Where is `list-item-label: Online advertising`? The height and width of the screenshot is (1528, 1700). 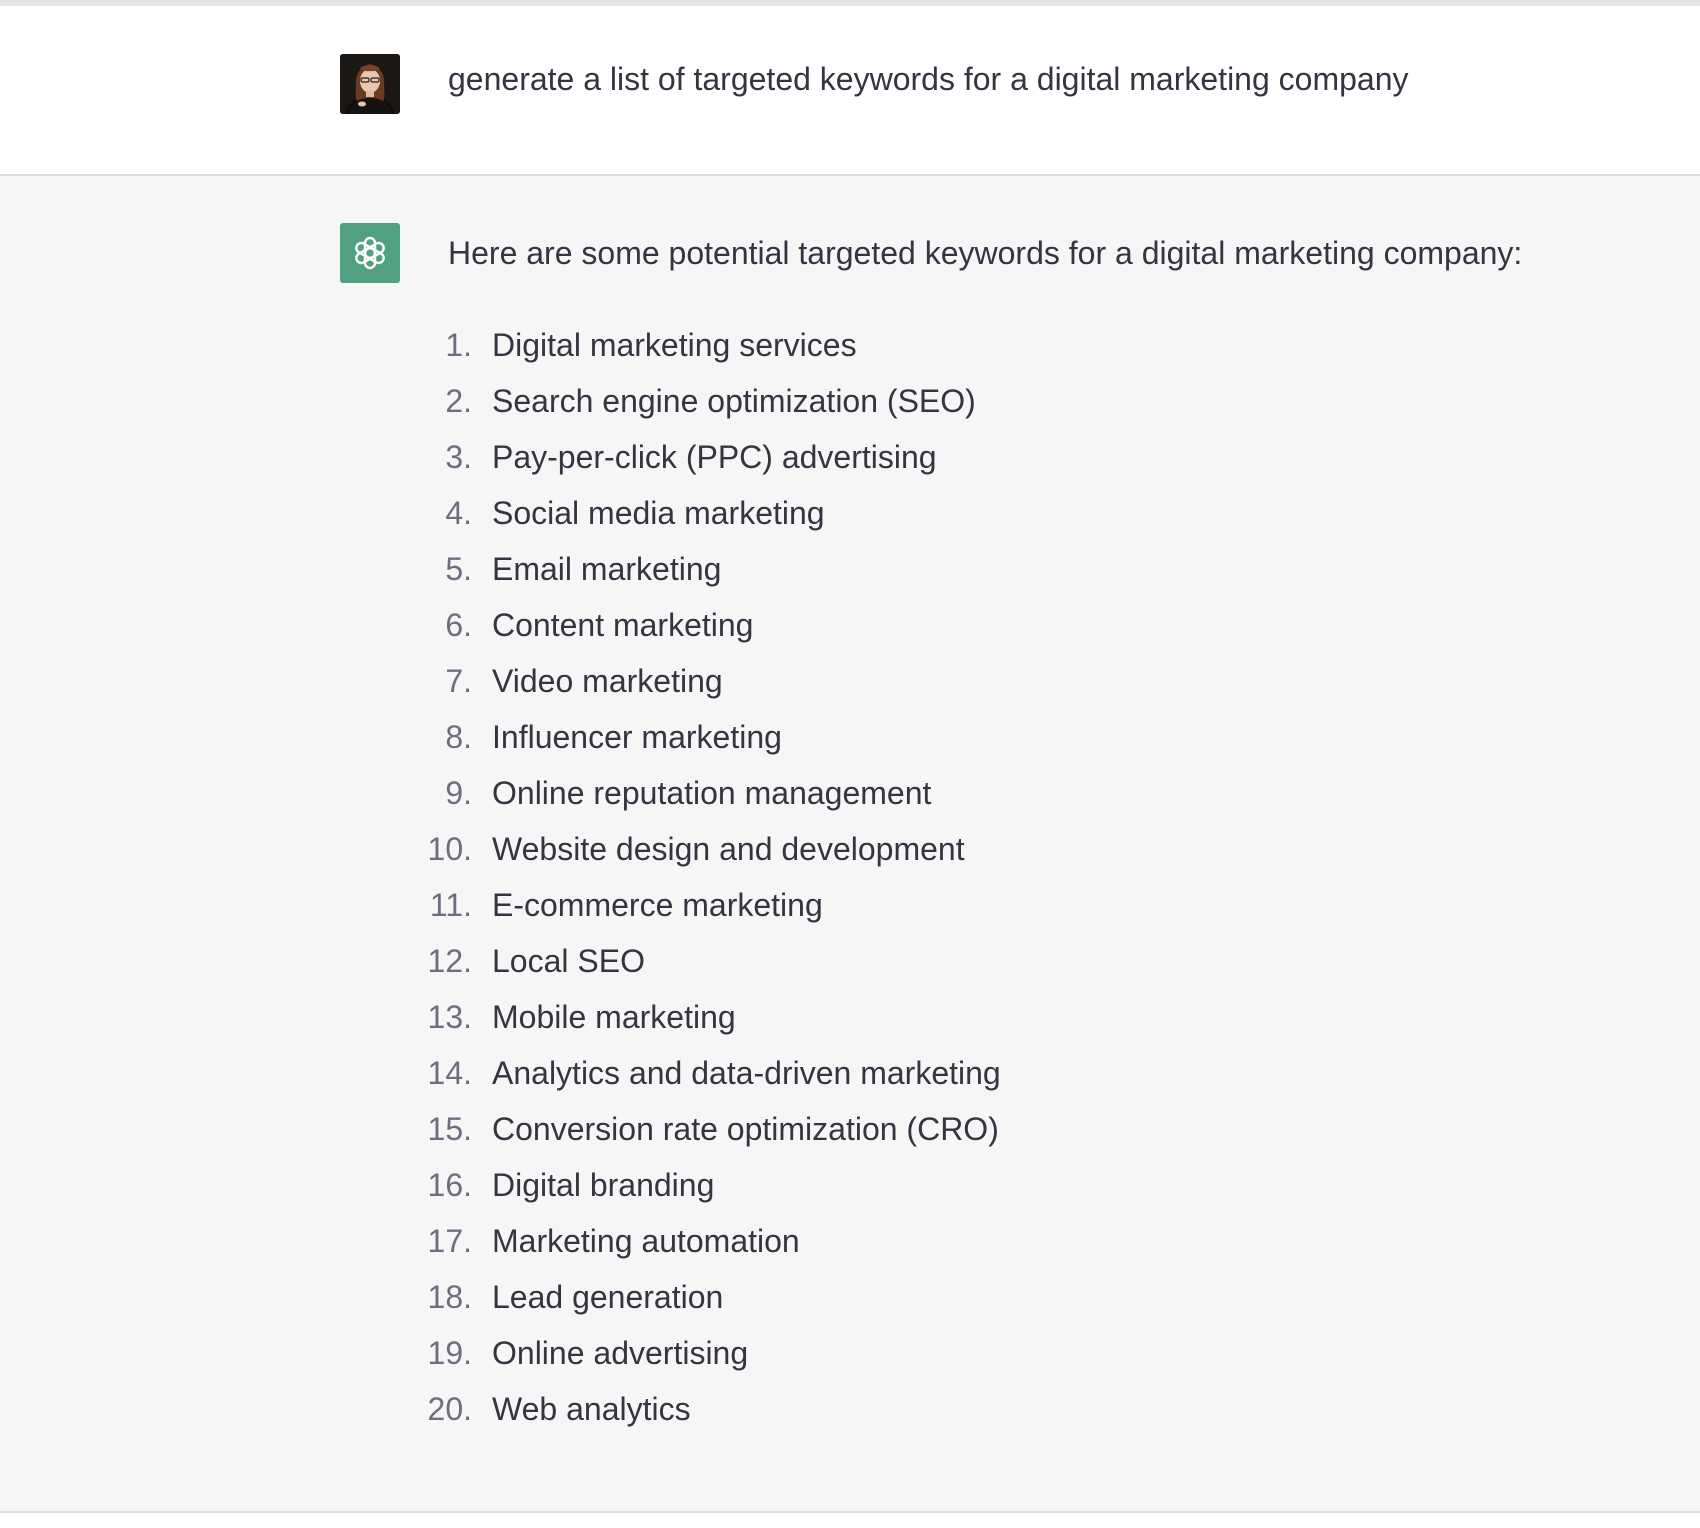 list-item-label: Online advertising is located at coordinates (620, 1352).